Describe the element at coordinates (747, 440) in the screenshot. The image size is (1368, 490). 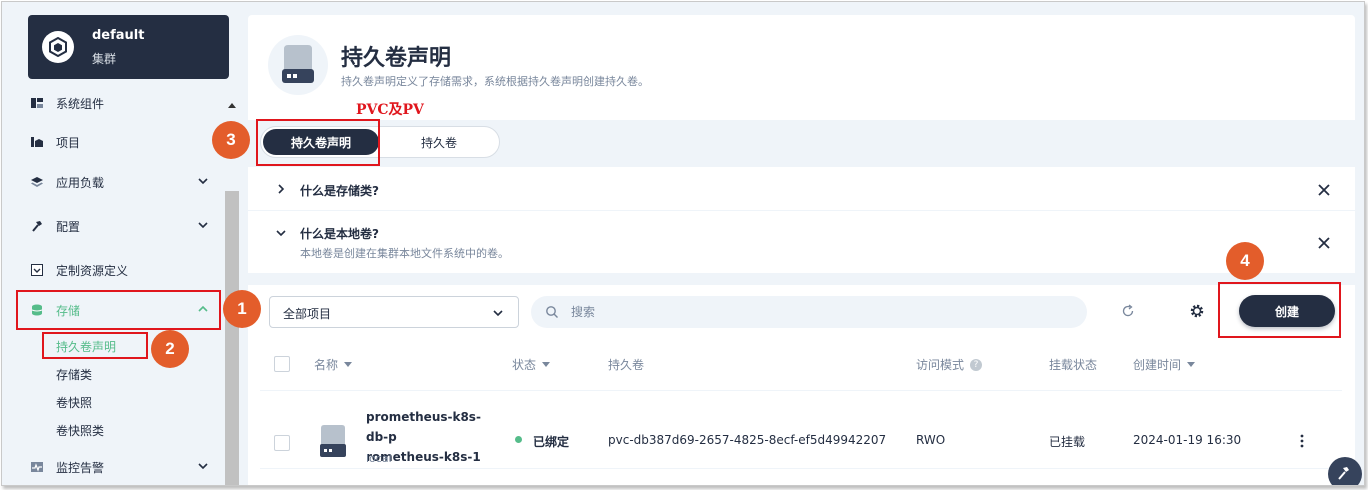
I see `volume-name: pvc-db387d69-2657-4825-8ecf-ef5d49942207` at that location.